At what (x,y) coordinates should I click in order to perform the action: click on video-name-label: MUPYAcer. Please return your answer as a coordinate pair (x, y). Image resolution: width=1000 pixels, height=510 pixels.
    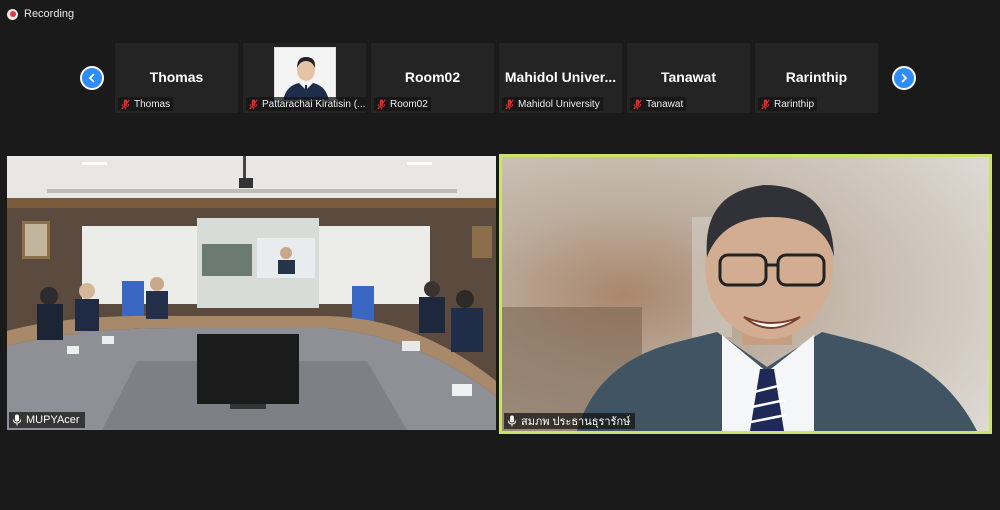
    Looking at the image, I should click on (47, 420).